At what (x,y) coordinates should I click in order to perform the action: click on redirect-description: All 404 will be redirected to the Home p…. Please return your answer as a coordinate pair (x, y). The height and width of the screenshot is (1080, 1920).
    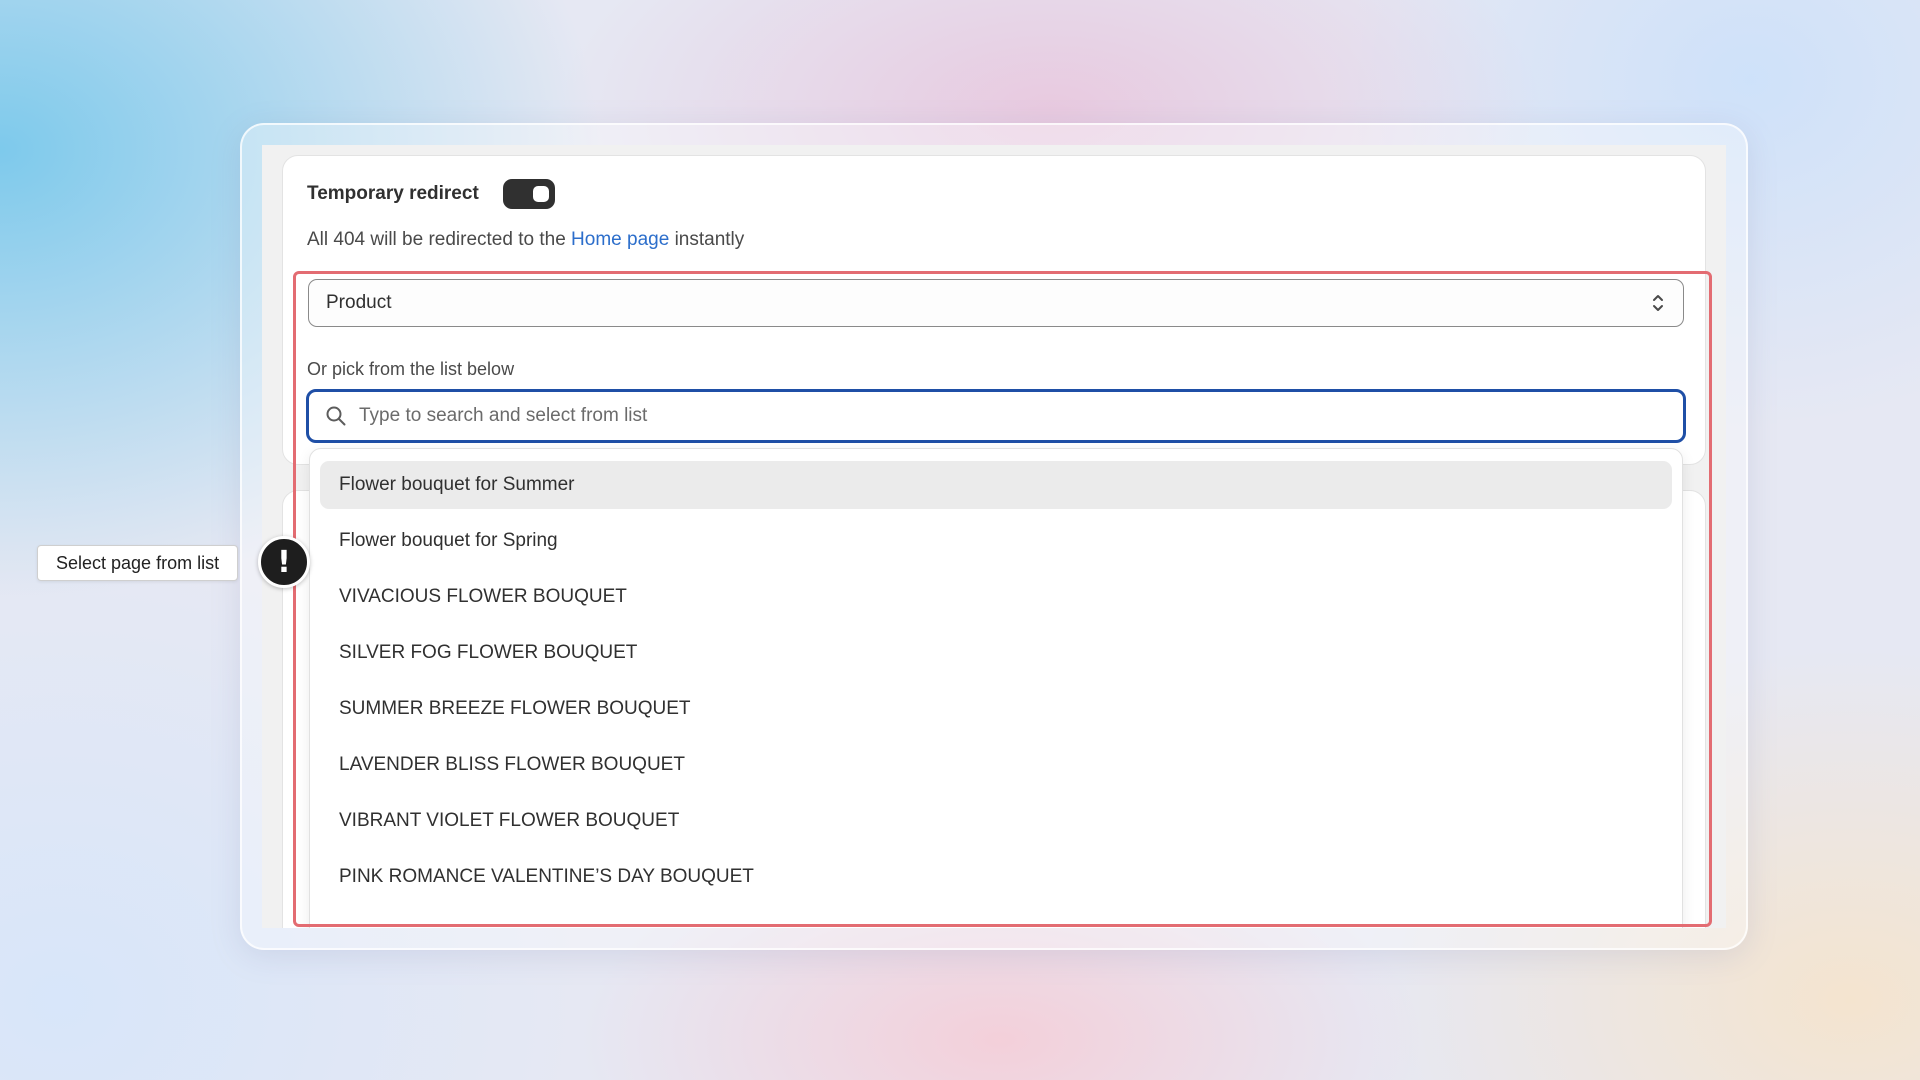
    Looking at the image, I should click on (525, 240).